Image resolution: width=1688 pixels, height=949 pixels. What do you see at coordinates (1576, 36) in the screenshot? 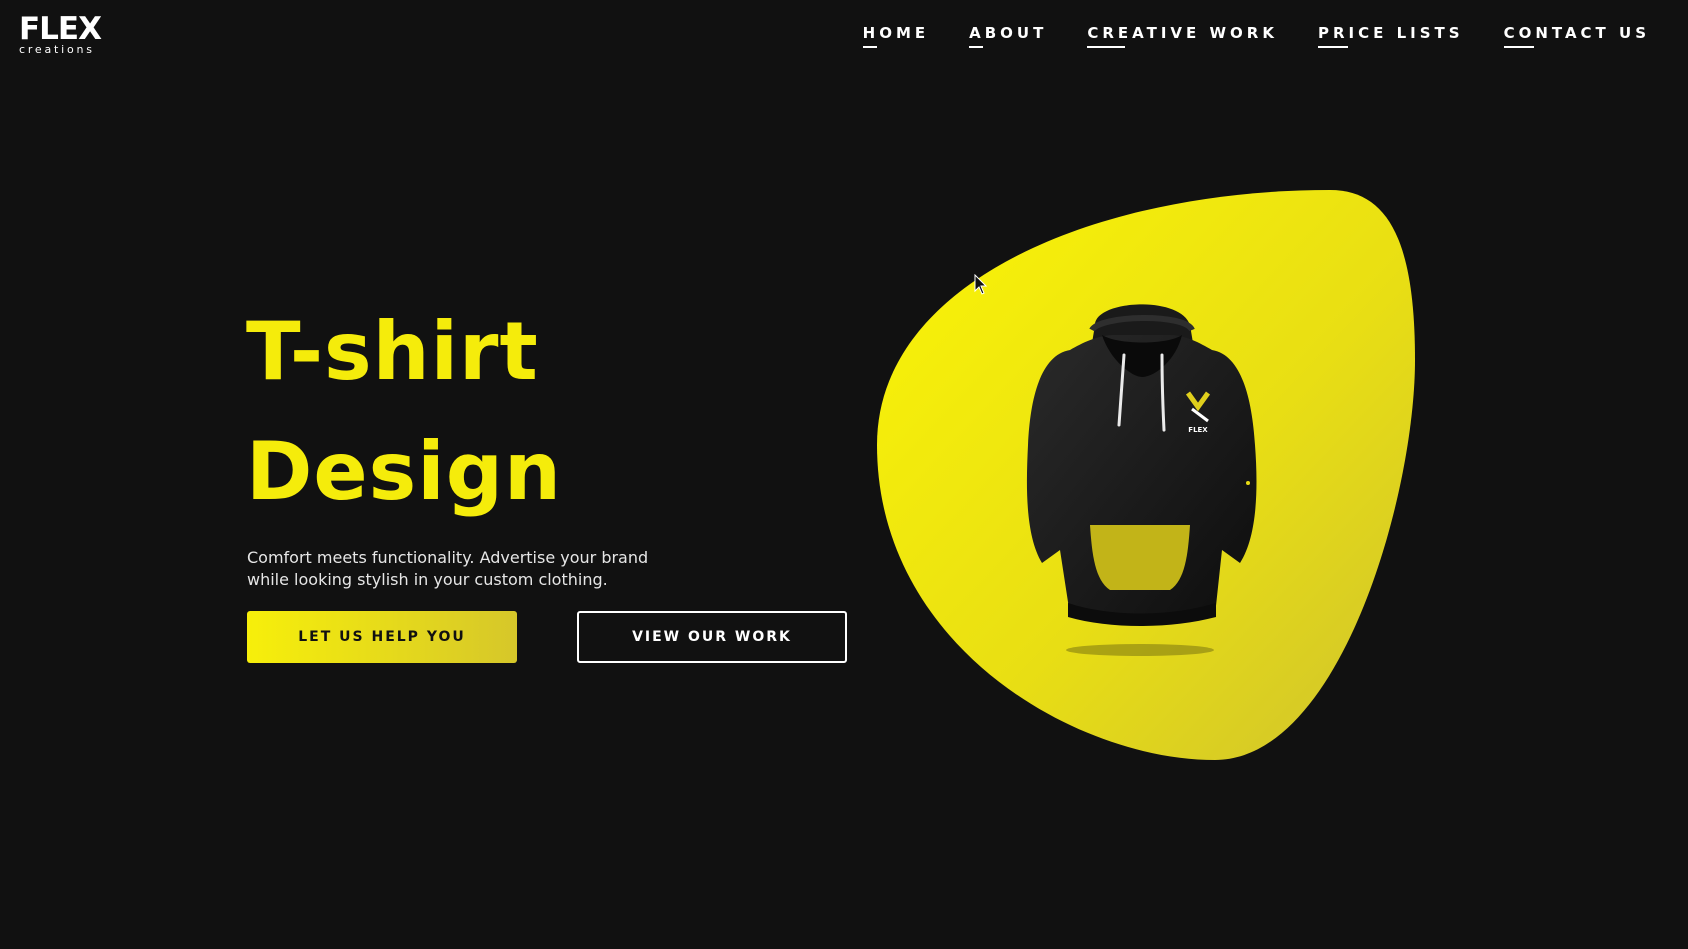
I see `nav-item-contact-us: CONTACT US` at bounding box center [1576, 36].